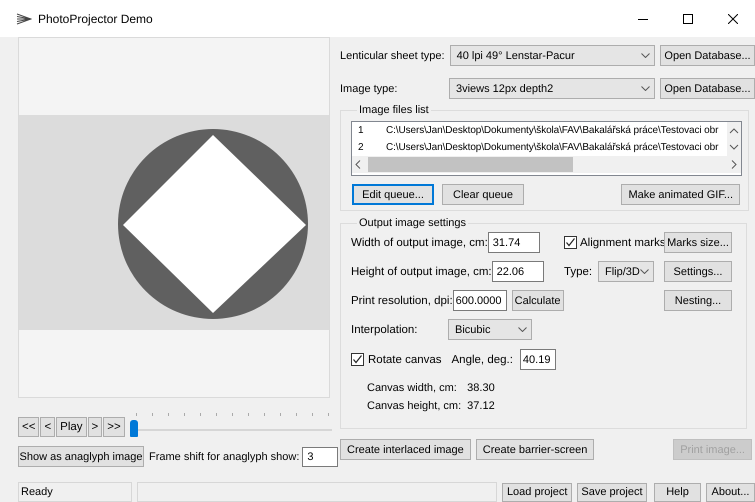 Image resolution: width=755 pixels, height=502 pixels. I want to click on create-barrier-button: Create barrier-screen, so click(535, 449).